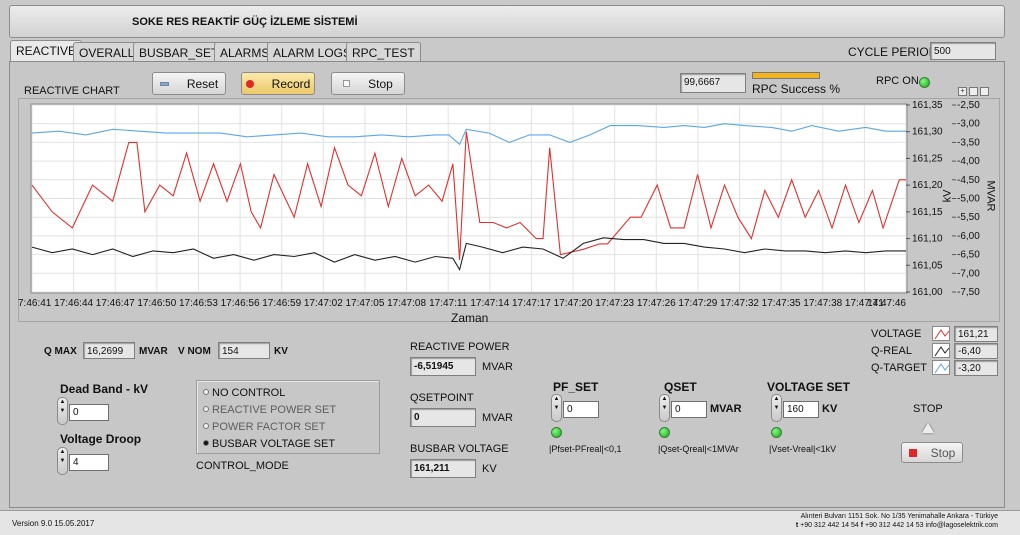  What do you see at coordinates (927, 158) in the screenshot?
I see `y-left-tick-label: 161,25` at bounding box center [927, 158].